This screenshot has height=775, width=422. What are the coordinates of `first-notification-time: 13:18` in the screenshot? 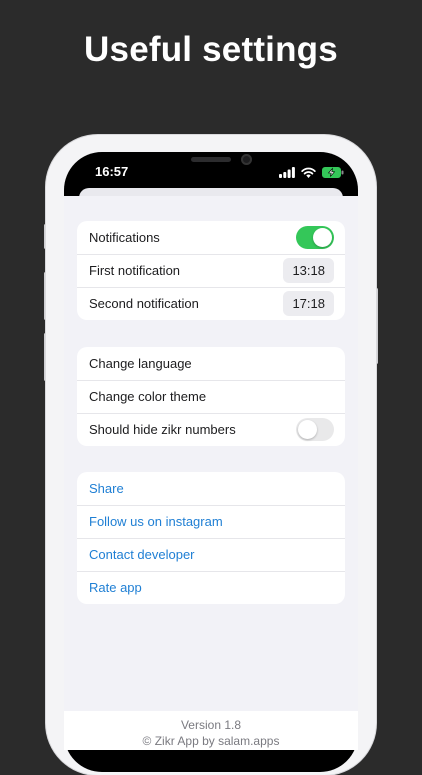 It's located at (308, 270).